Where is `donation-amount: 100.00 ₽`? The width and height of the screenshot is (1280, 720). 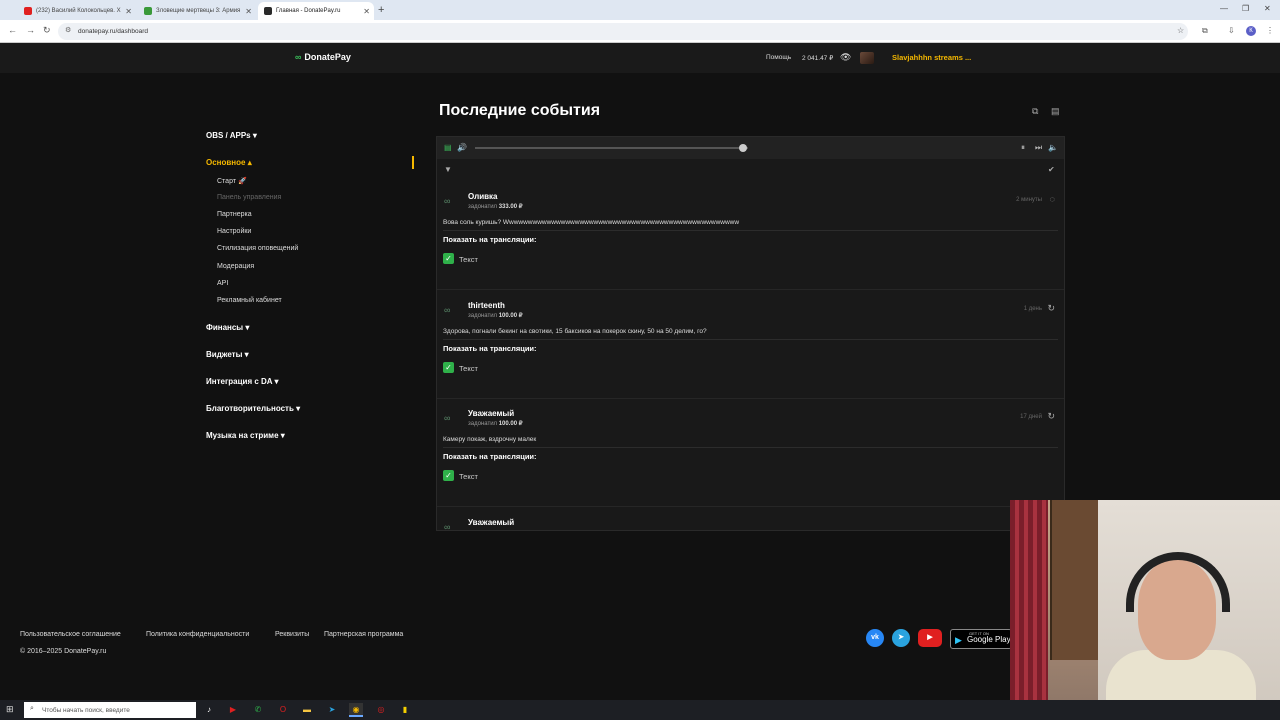 donation-amount: 100.00 ₽ is located at coordinates (510, 424).